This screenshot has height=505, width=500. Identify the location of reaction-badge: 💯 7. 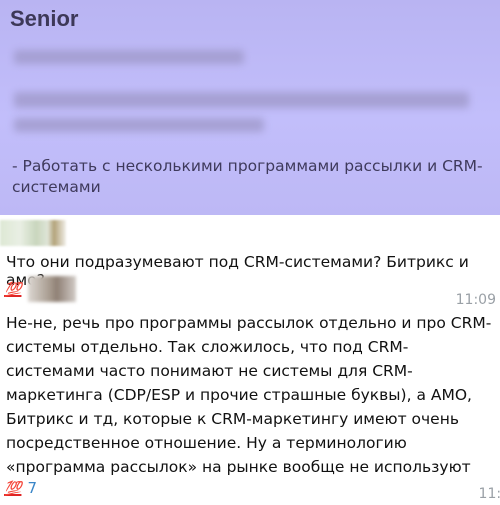
(20, 488).